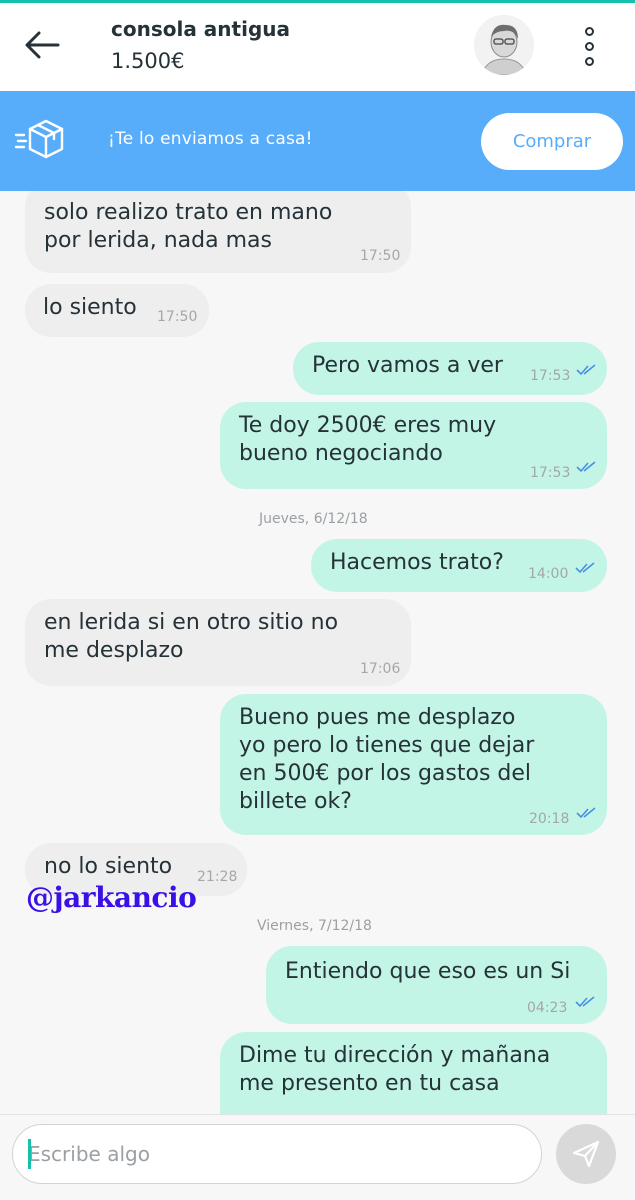 This screenshot has width=635, height=1200. What do you see at coordinates (148, 61) in the screenshot?
I see `item-price: 1.500€` at bounding box center [148, 61].